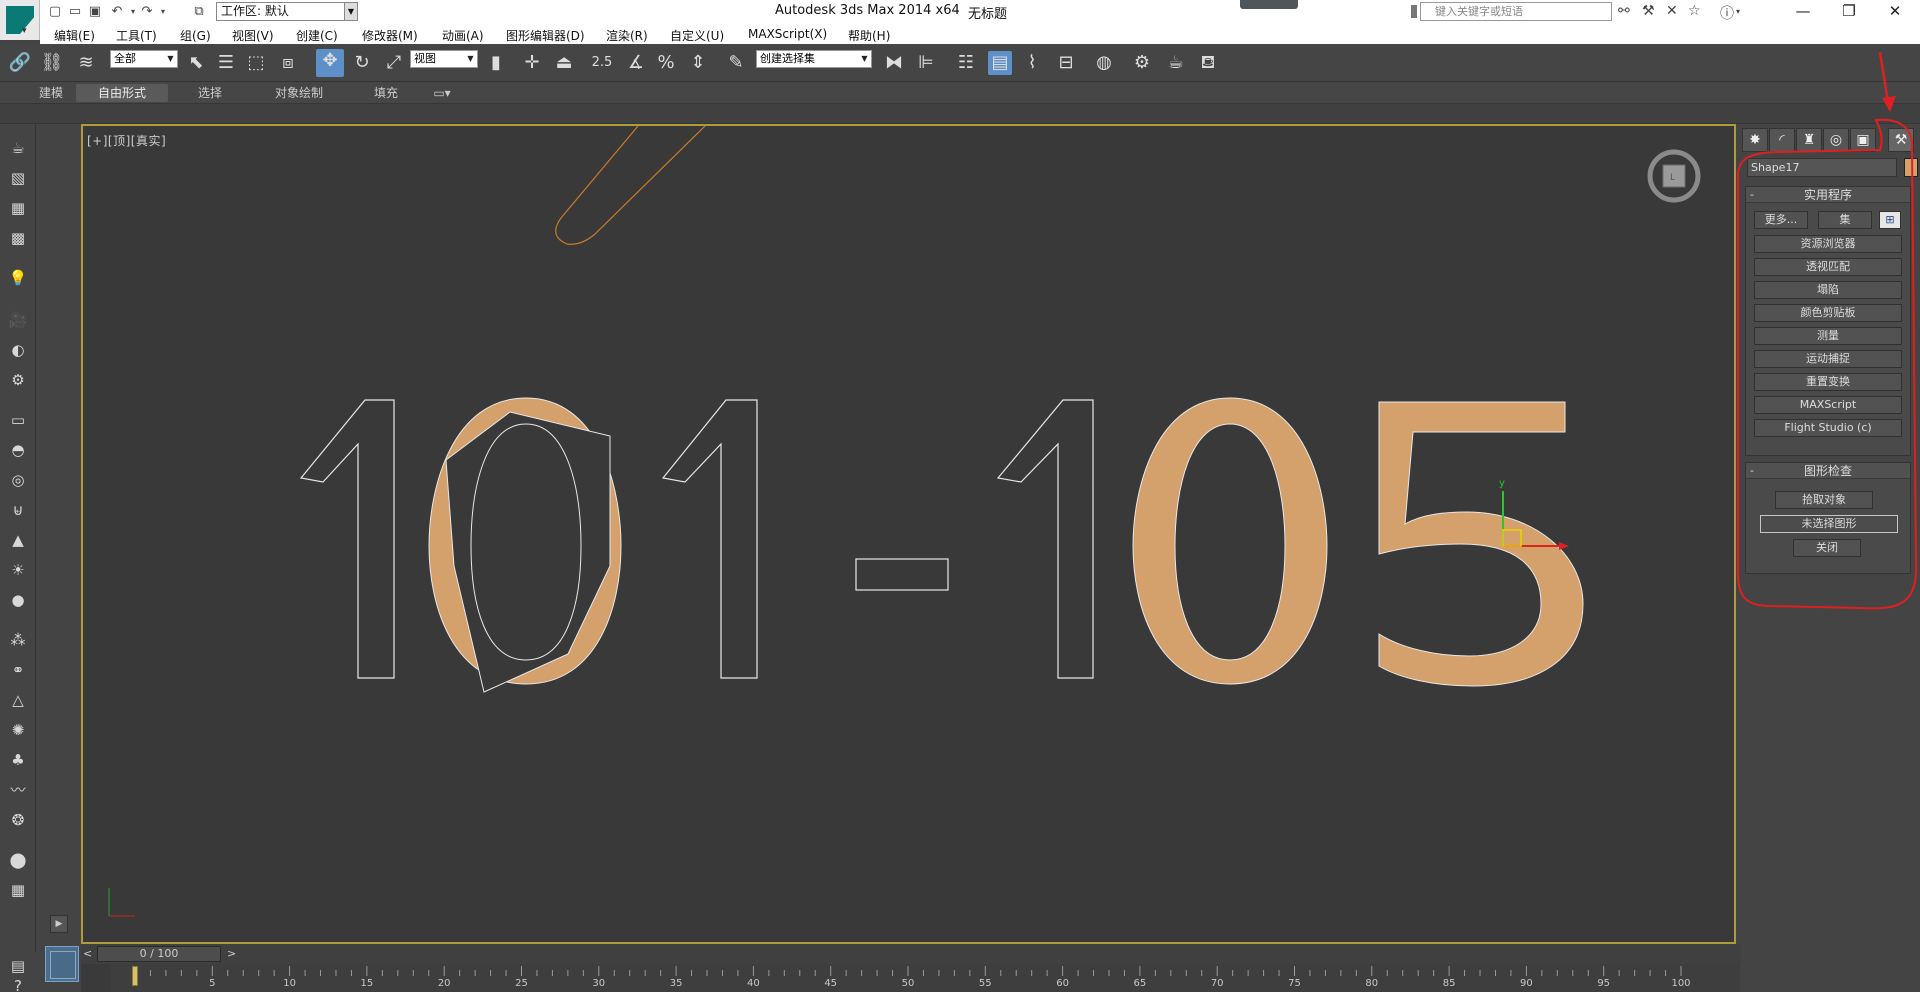 The image size is (1920, 992). I want to click on select-and-manipulate-icon: ✛, so click(532, 63).